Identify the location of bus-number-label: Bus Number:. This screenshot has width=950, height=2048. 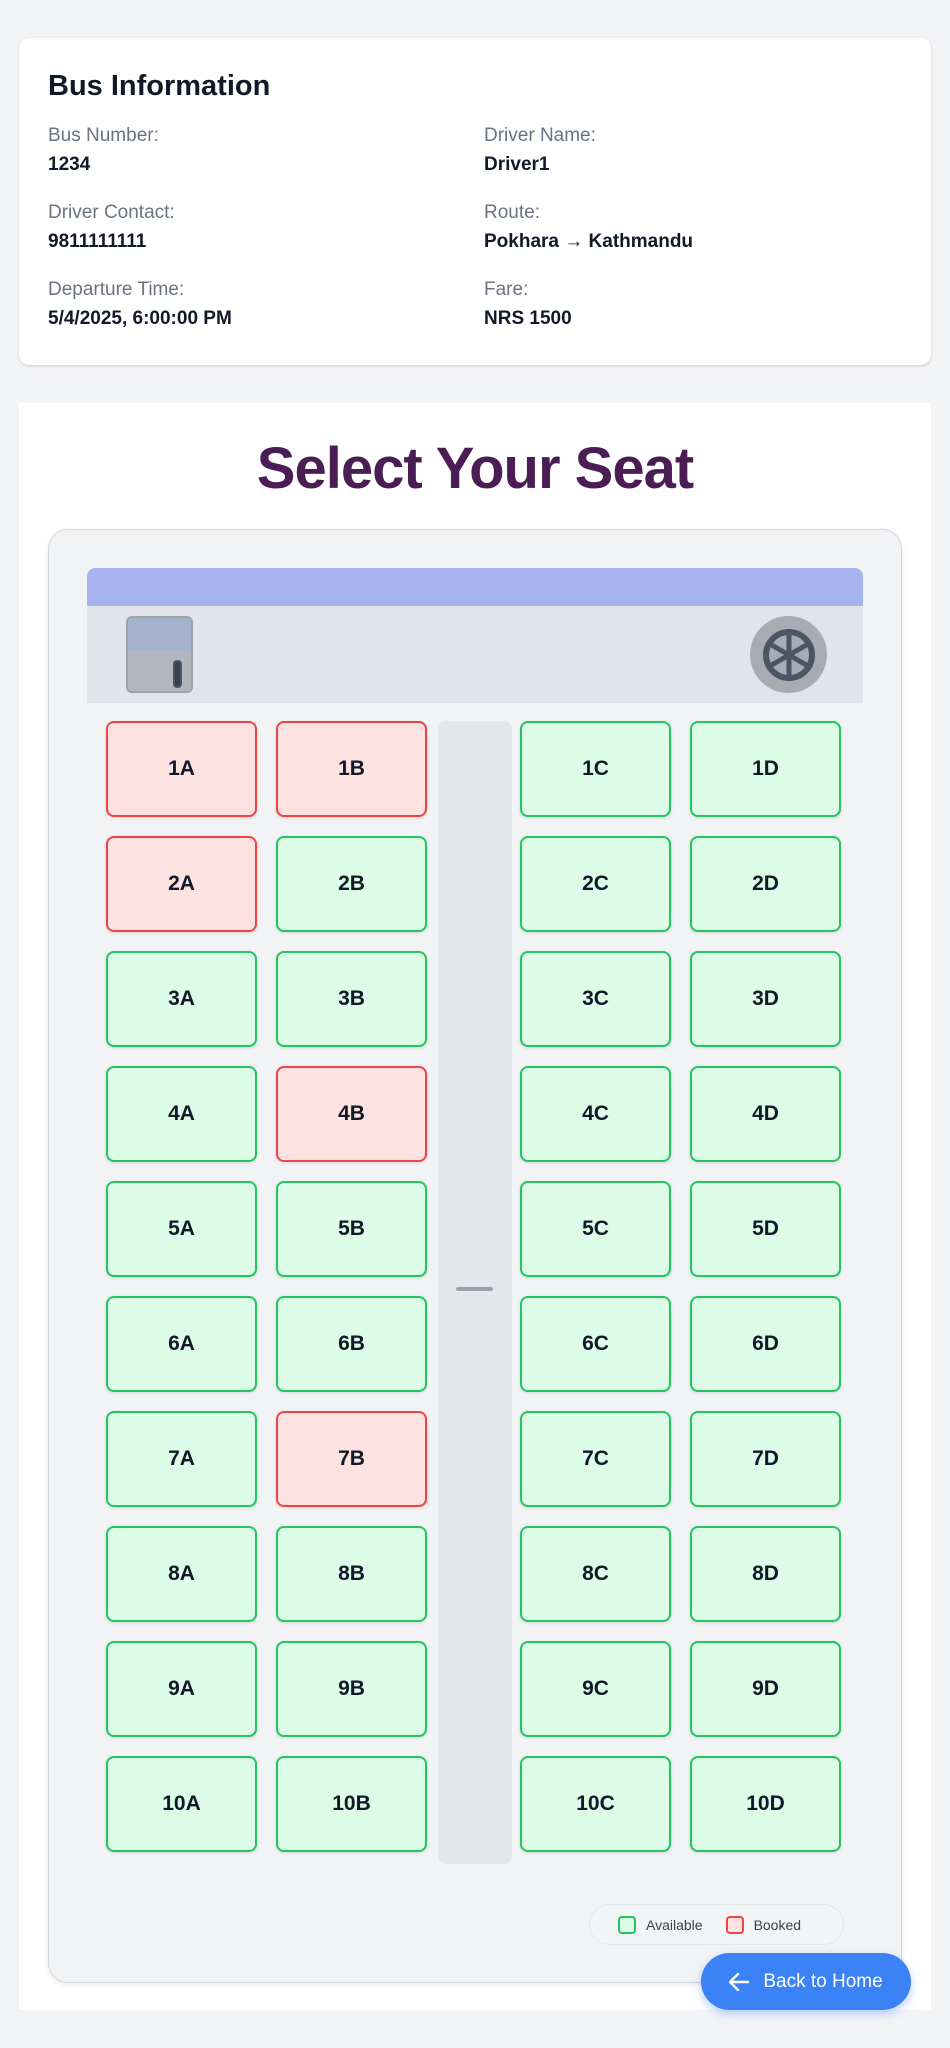
(103, 135).